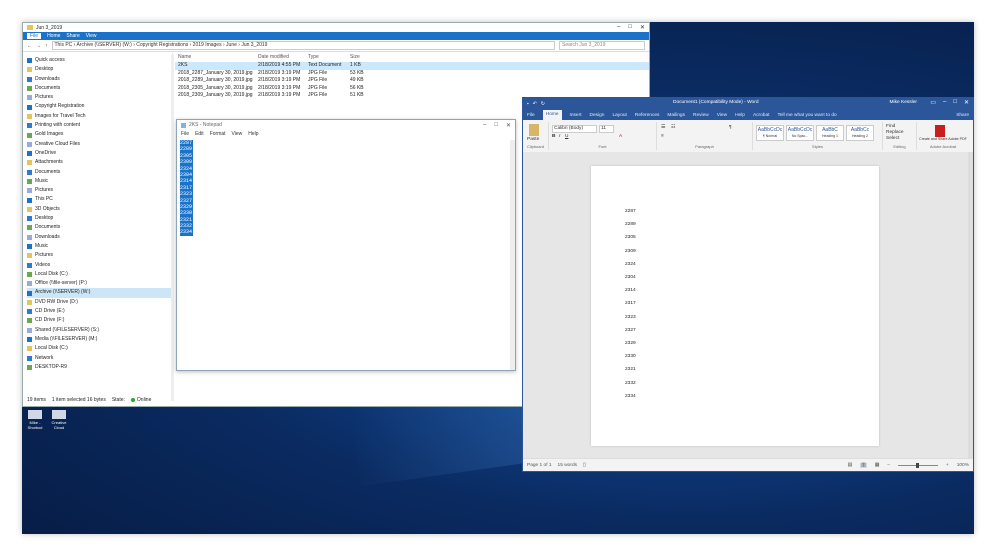  I want to click on up-arrow-icon: ↑, so click(46, 46).